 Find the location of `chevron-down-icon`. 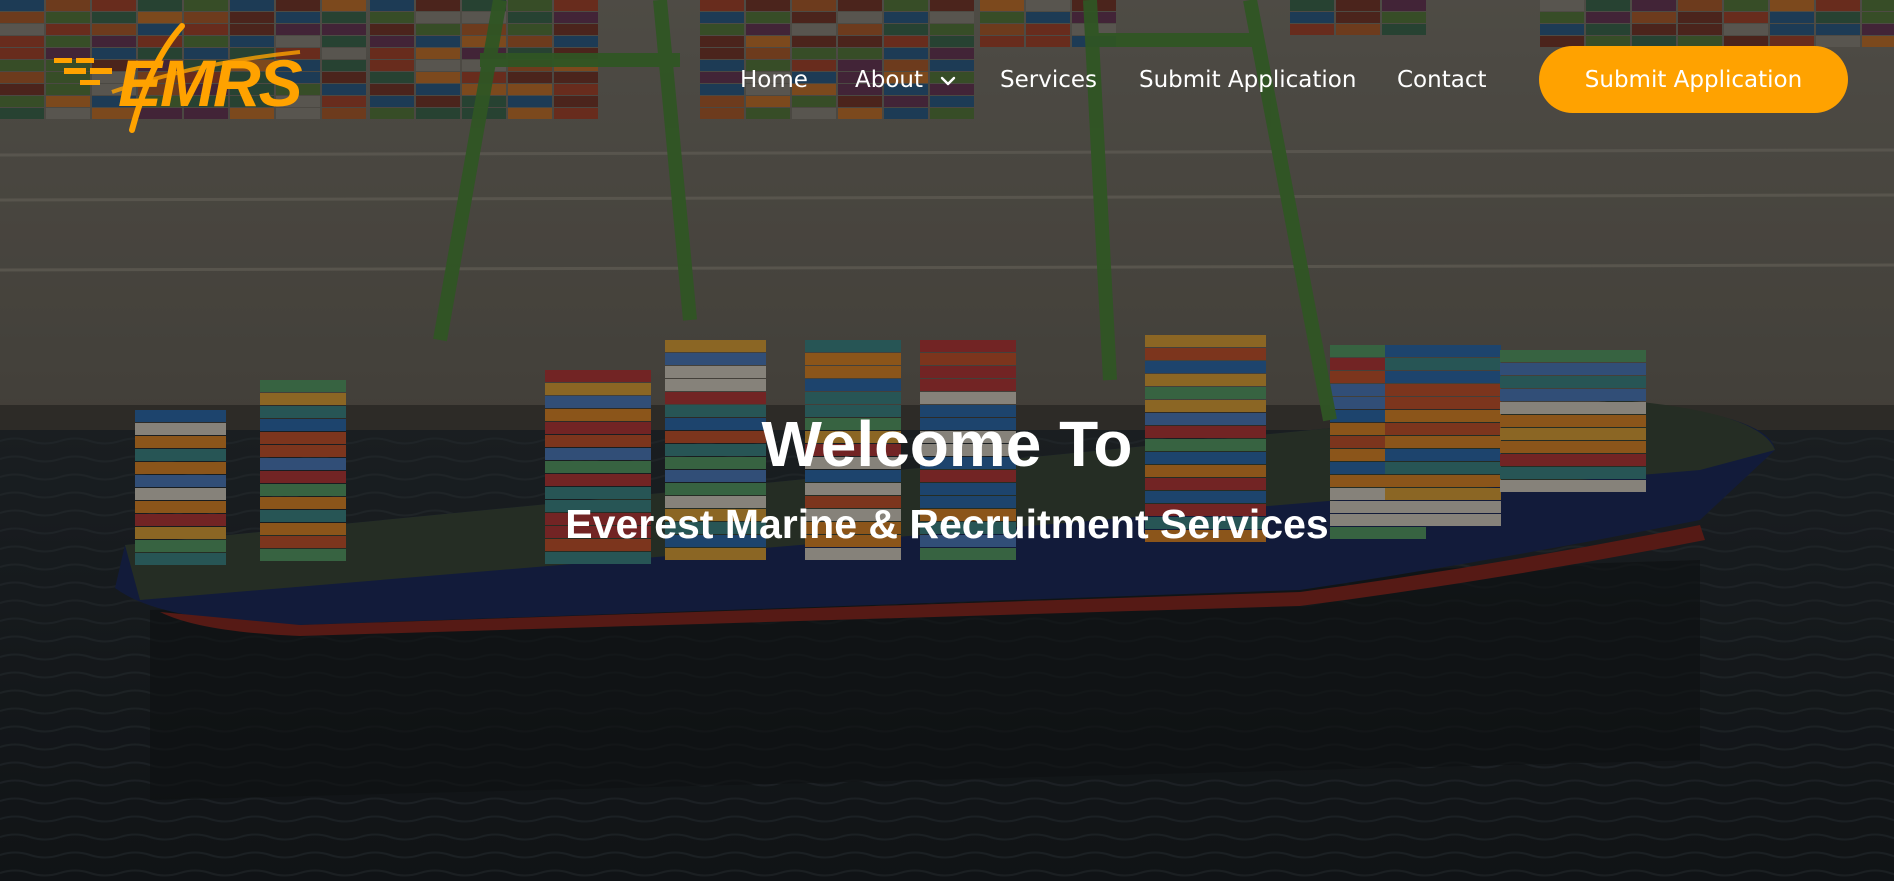

chevron-down-icon is located at coordinates (948, 80).